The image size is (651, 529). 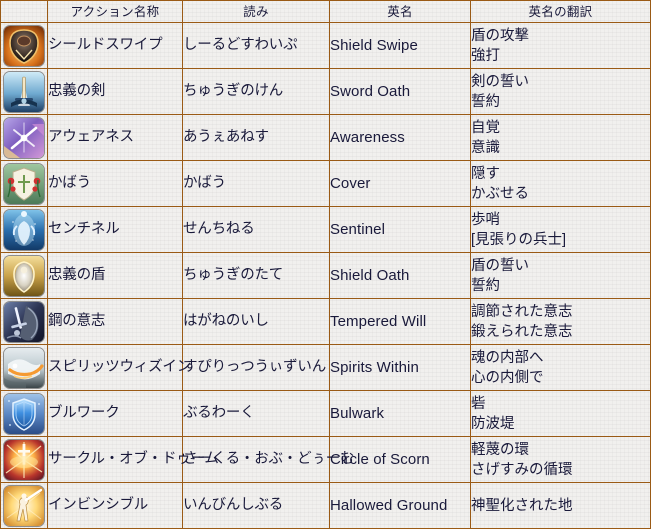 What do you see at coordinates (500, 81) in the screenshot?
I see `translation-line-1: 剣の誓い` at bounding box center [500, 81].